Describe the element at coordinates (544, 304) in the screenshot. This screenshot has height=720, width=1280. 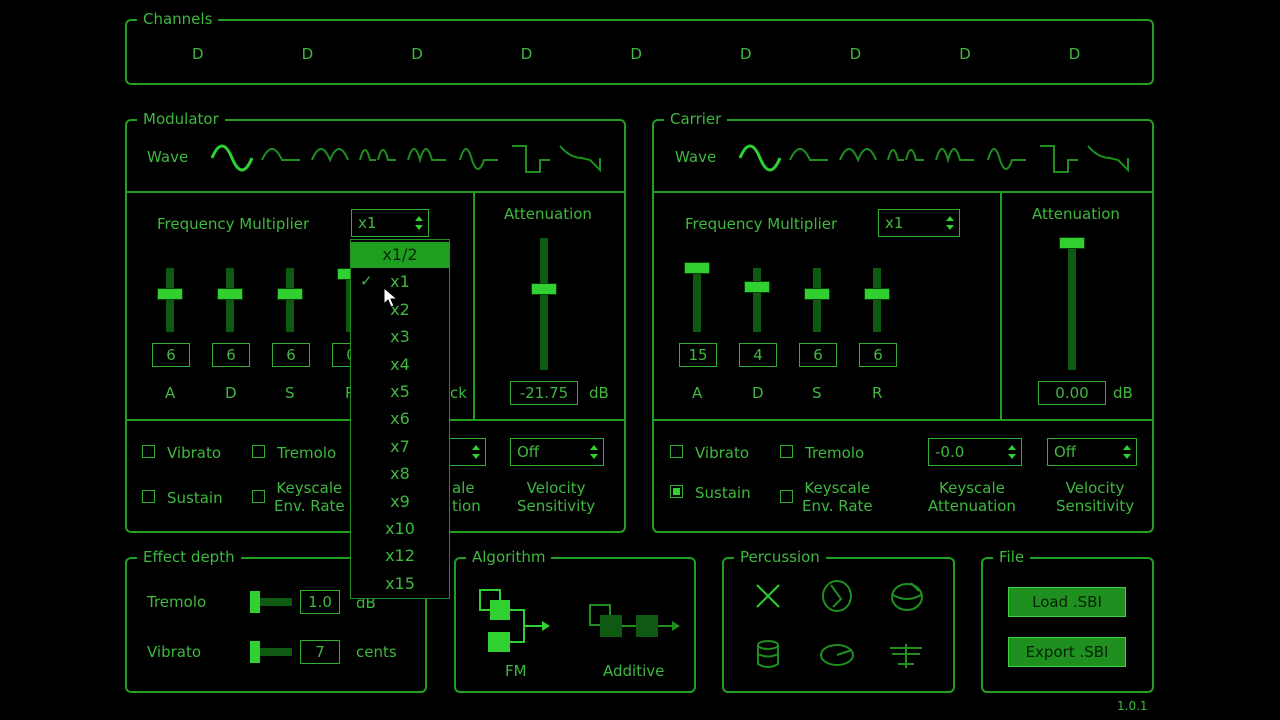
I see `mod-atten-track` at that location.